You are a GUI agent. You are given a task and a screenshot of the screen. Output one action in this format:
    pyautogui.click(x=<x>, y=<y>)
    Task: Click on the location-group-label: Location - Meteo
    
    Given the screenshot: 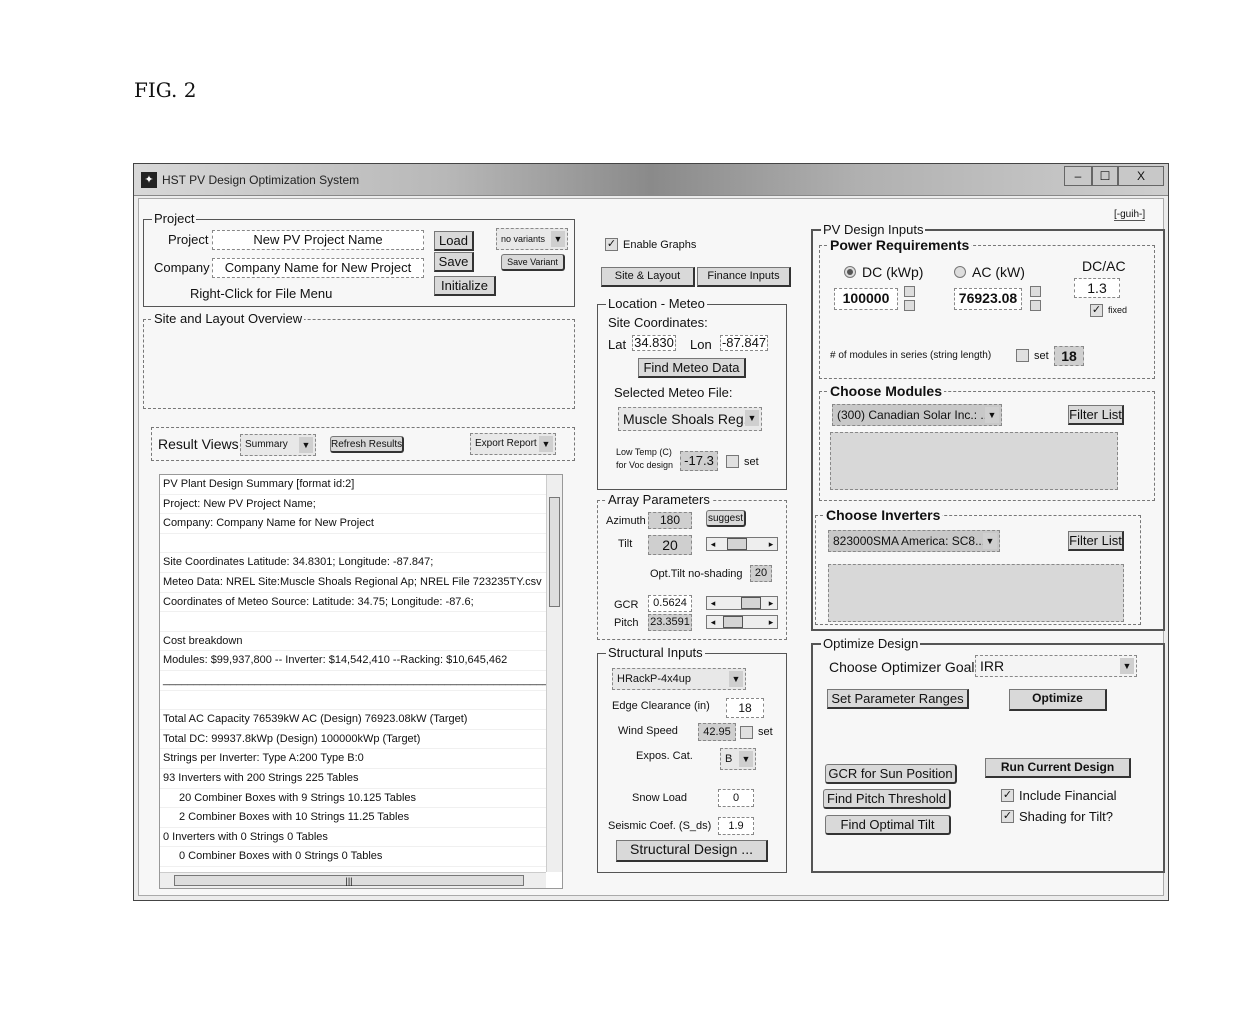 What is the action you would take?
    pyautogui.click(x=656, y=304)
    